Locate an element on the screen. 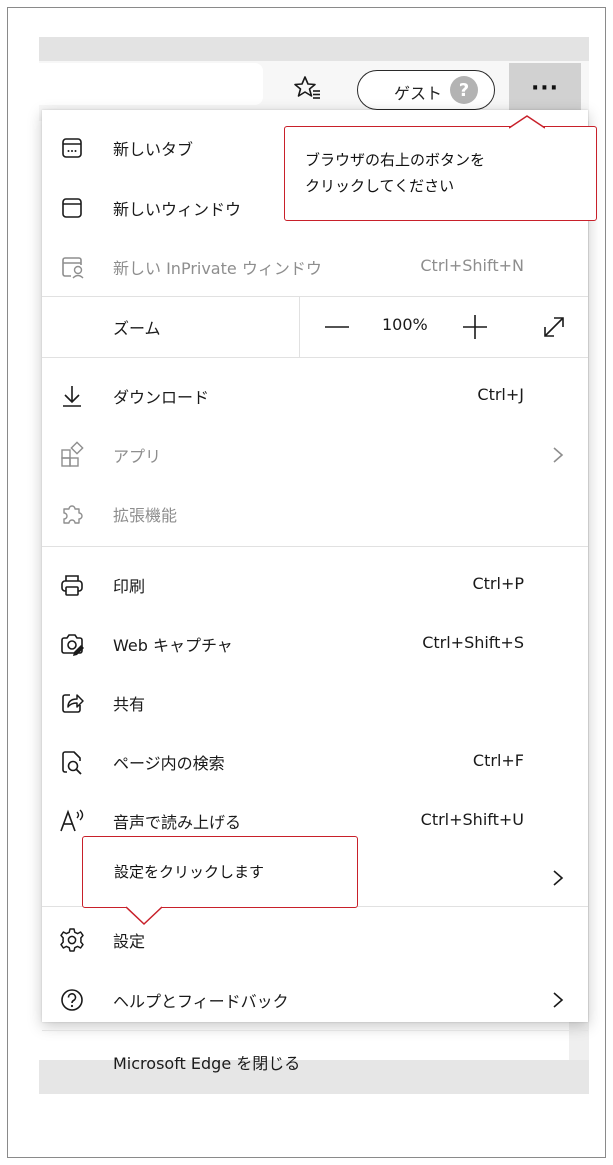 The image size is (613, 1165). zoom-label: ズーム is located at coordinates (137, 328).